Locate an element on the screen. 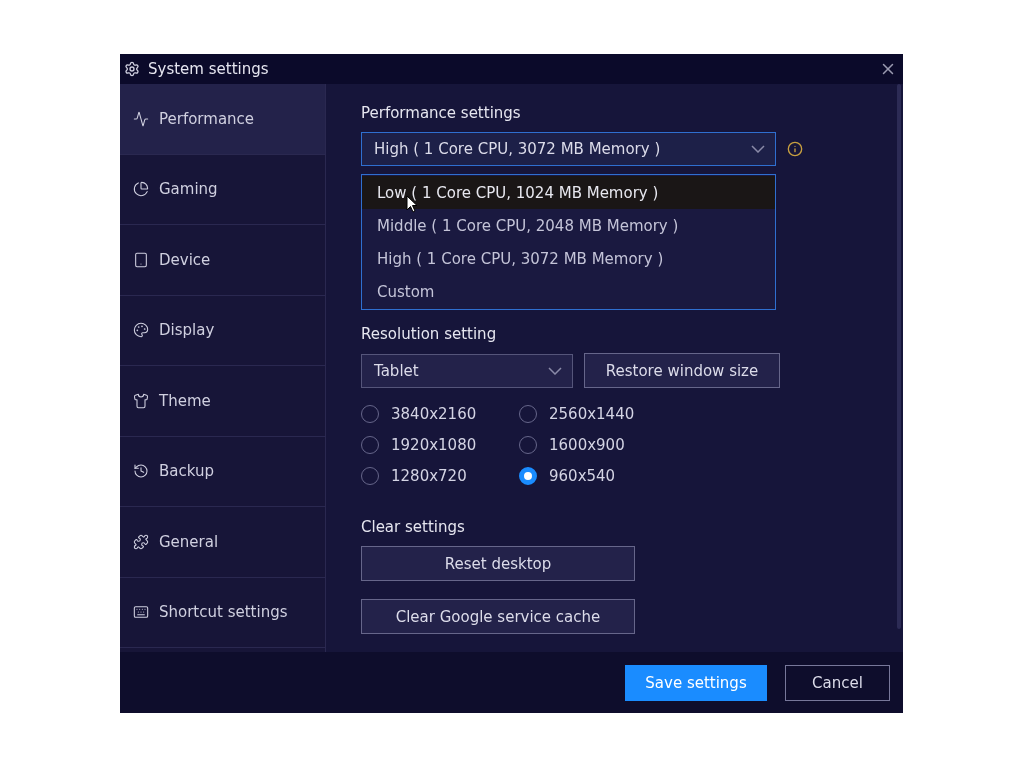 The image size is (1025, 769). sidebar-item: Gaming is located at coordinates (222, 189).